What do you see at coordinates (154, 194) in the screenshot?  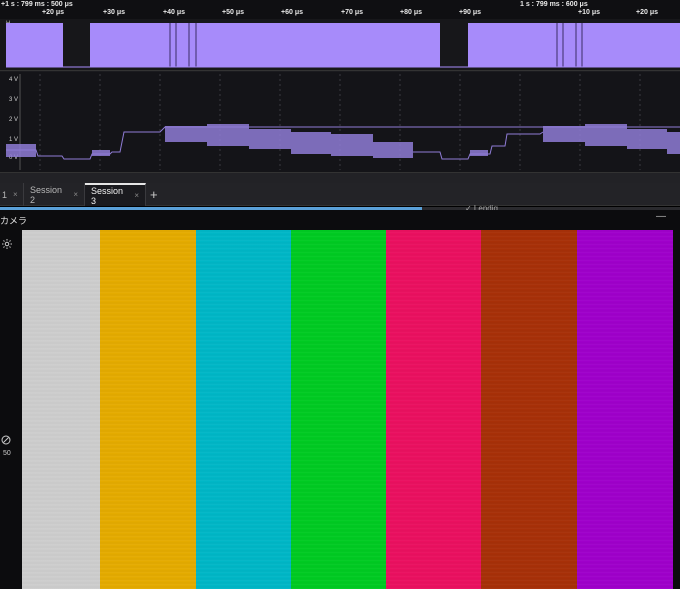 I see `add-tab-button: +` at bounding box center [154, 194].